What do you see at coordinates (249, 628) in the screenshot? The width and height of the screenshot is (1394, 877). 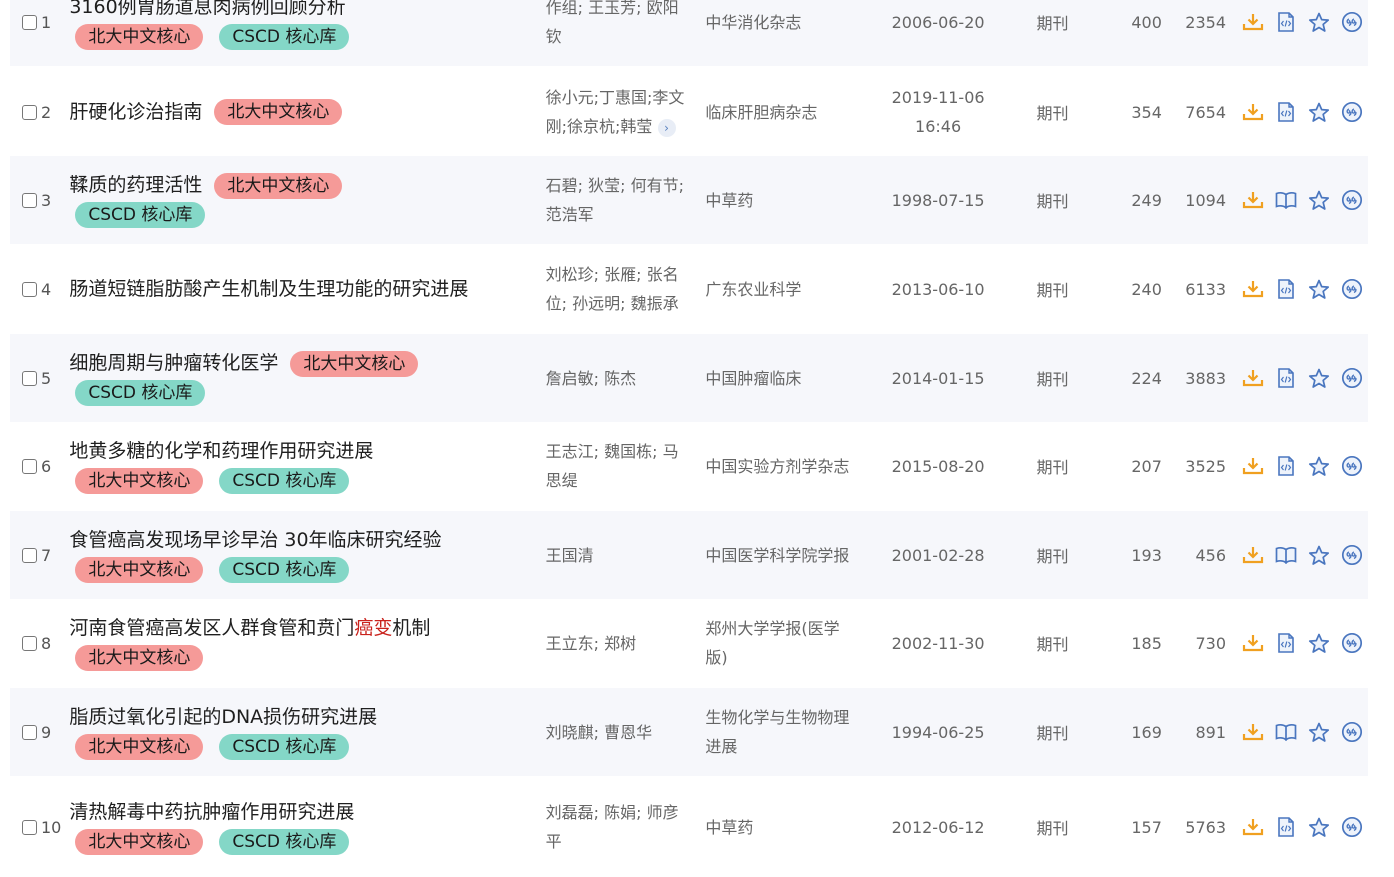 I see `article-title-link: 河南食管癌高发区人群食管和贲门癌变机制` at bounding box center [249, 628].